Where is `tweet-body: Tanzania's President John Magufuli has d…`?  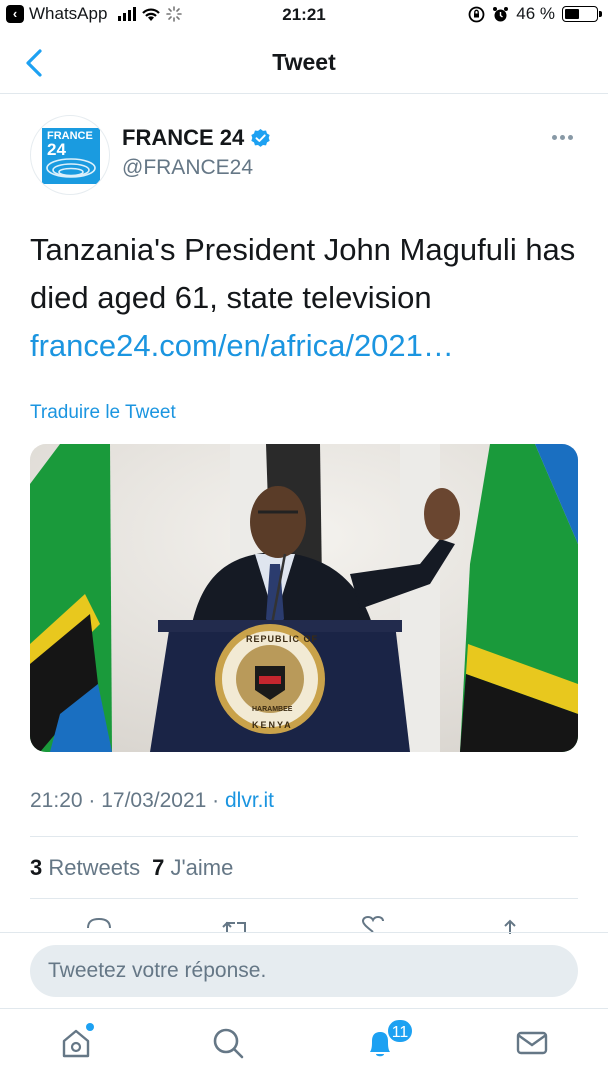
tweet-body: Tanzania's President John Magufuli has d… is located at coordinates (303, 273).